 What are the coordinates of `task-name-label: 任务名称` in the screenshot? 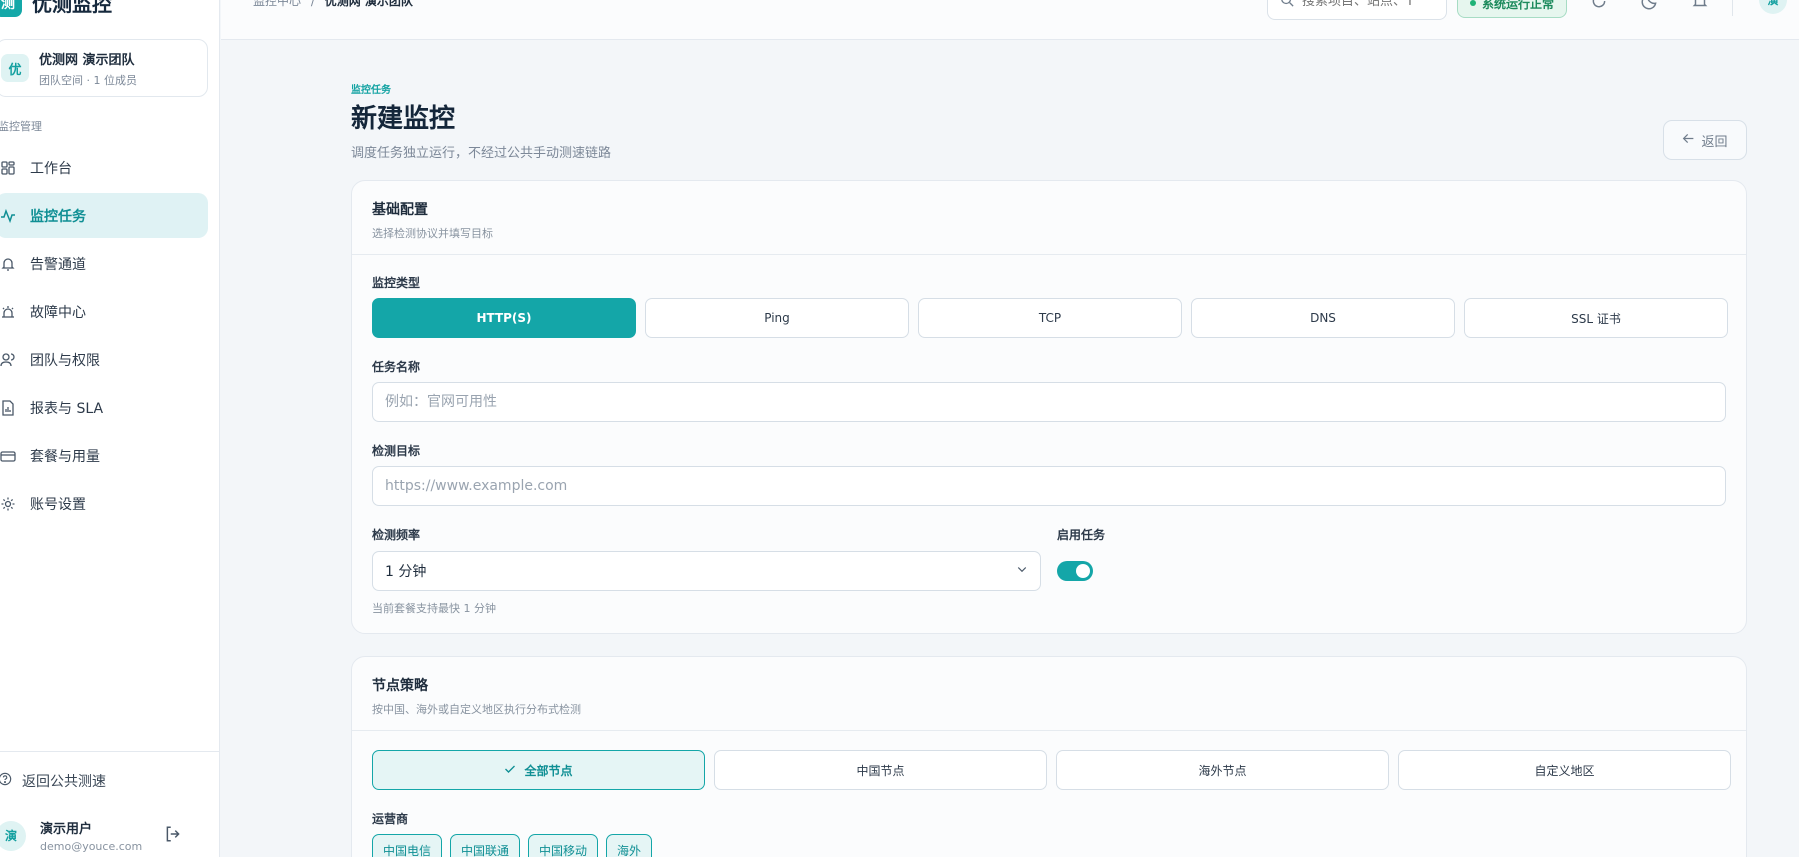 It's located at (396, 367).